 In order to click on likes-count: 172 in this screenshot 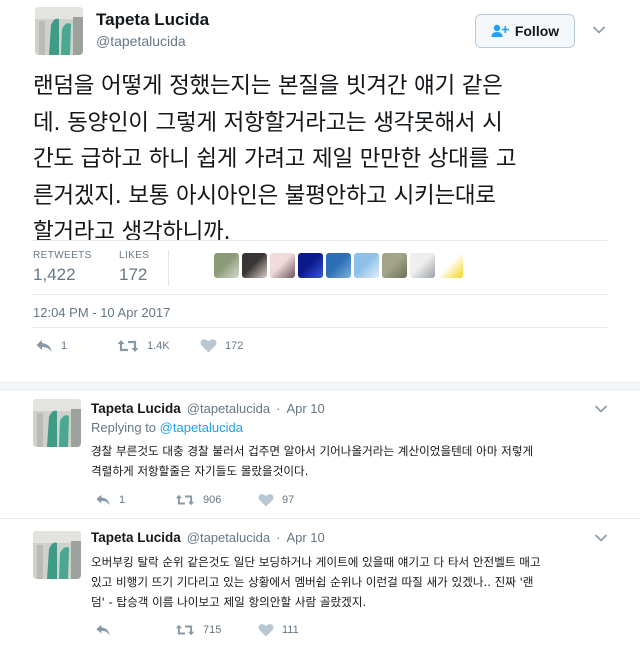, I will do `click(133, 274)`.